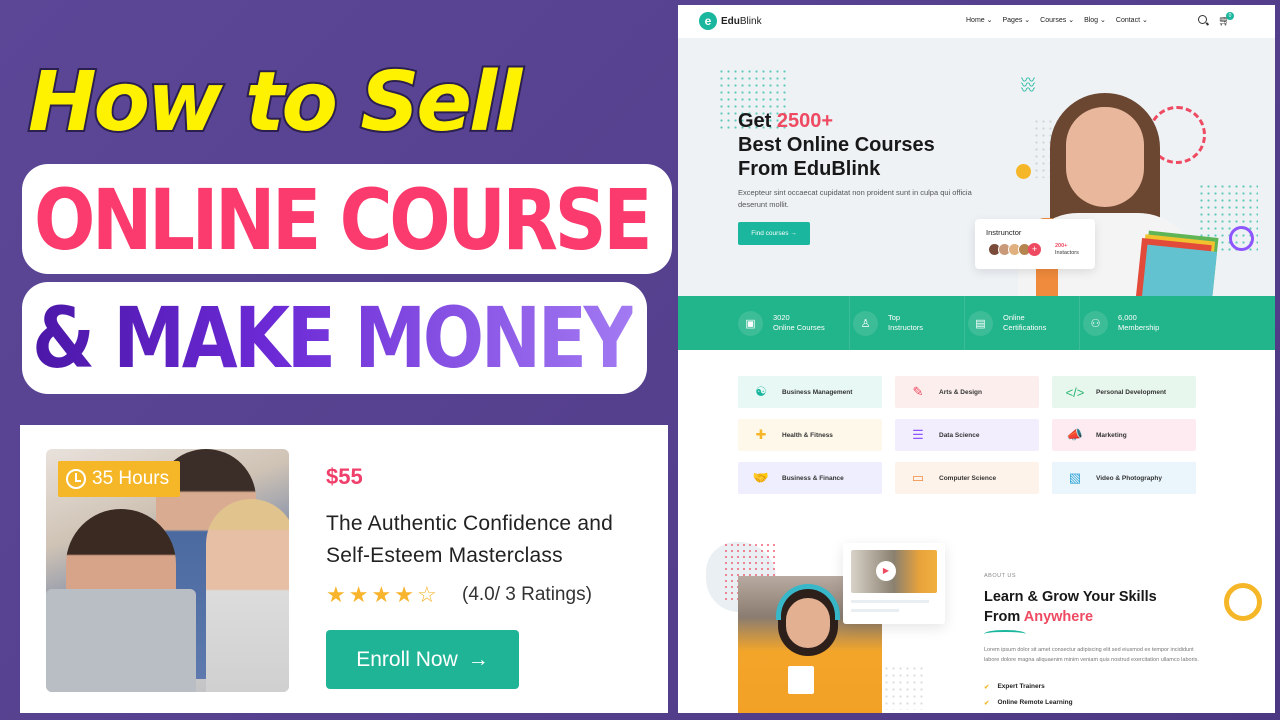  What do you see at coordinates (131, 478) in the screenshot?
I see `duration-text: 35 Hours` at bounding box center [131, 478].